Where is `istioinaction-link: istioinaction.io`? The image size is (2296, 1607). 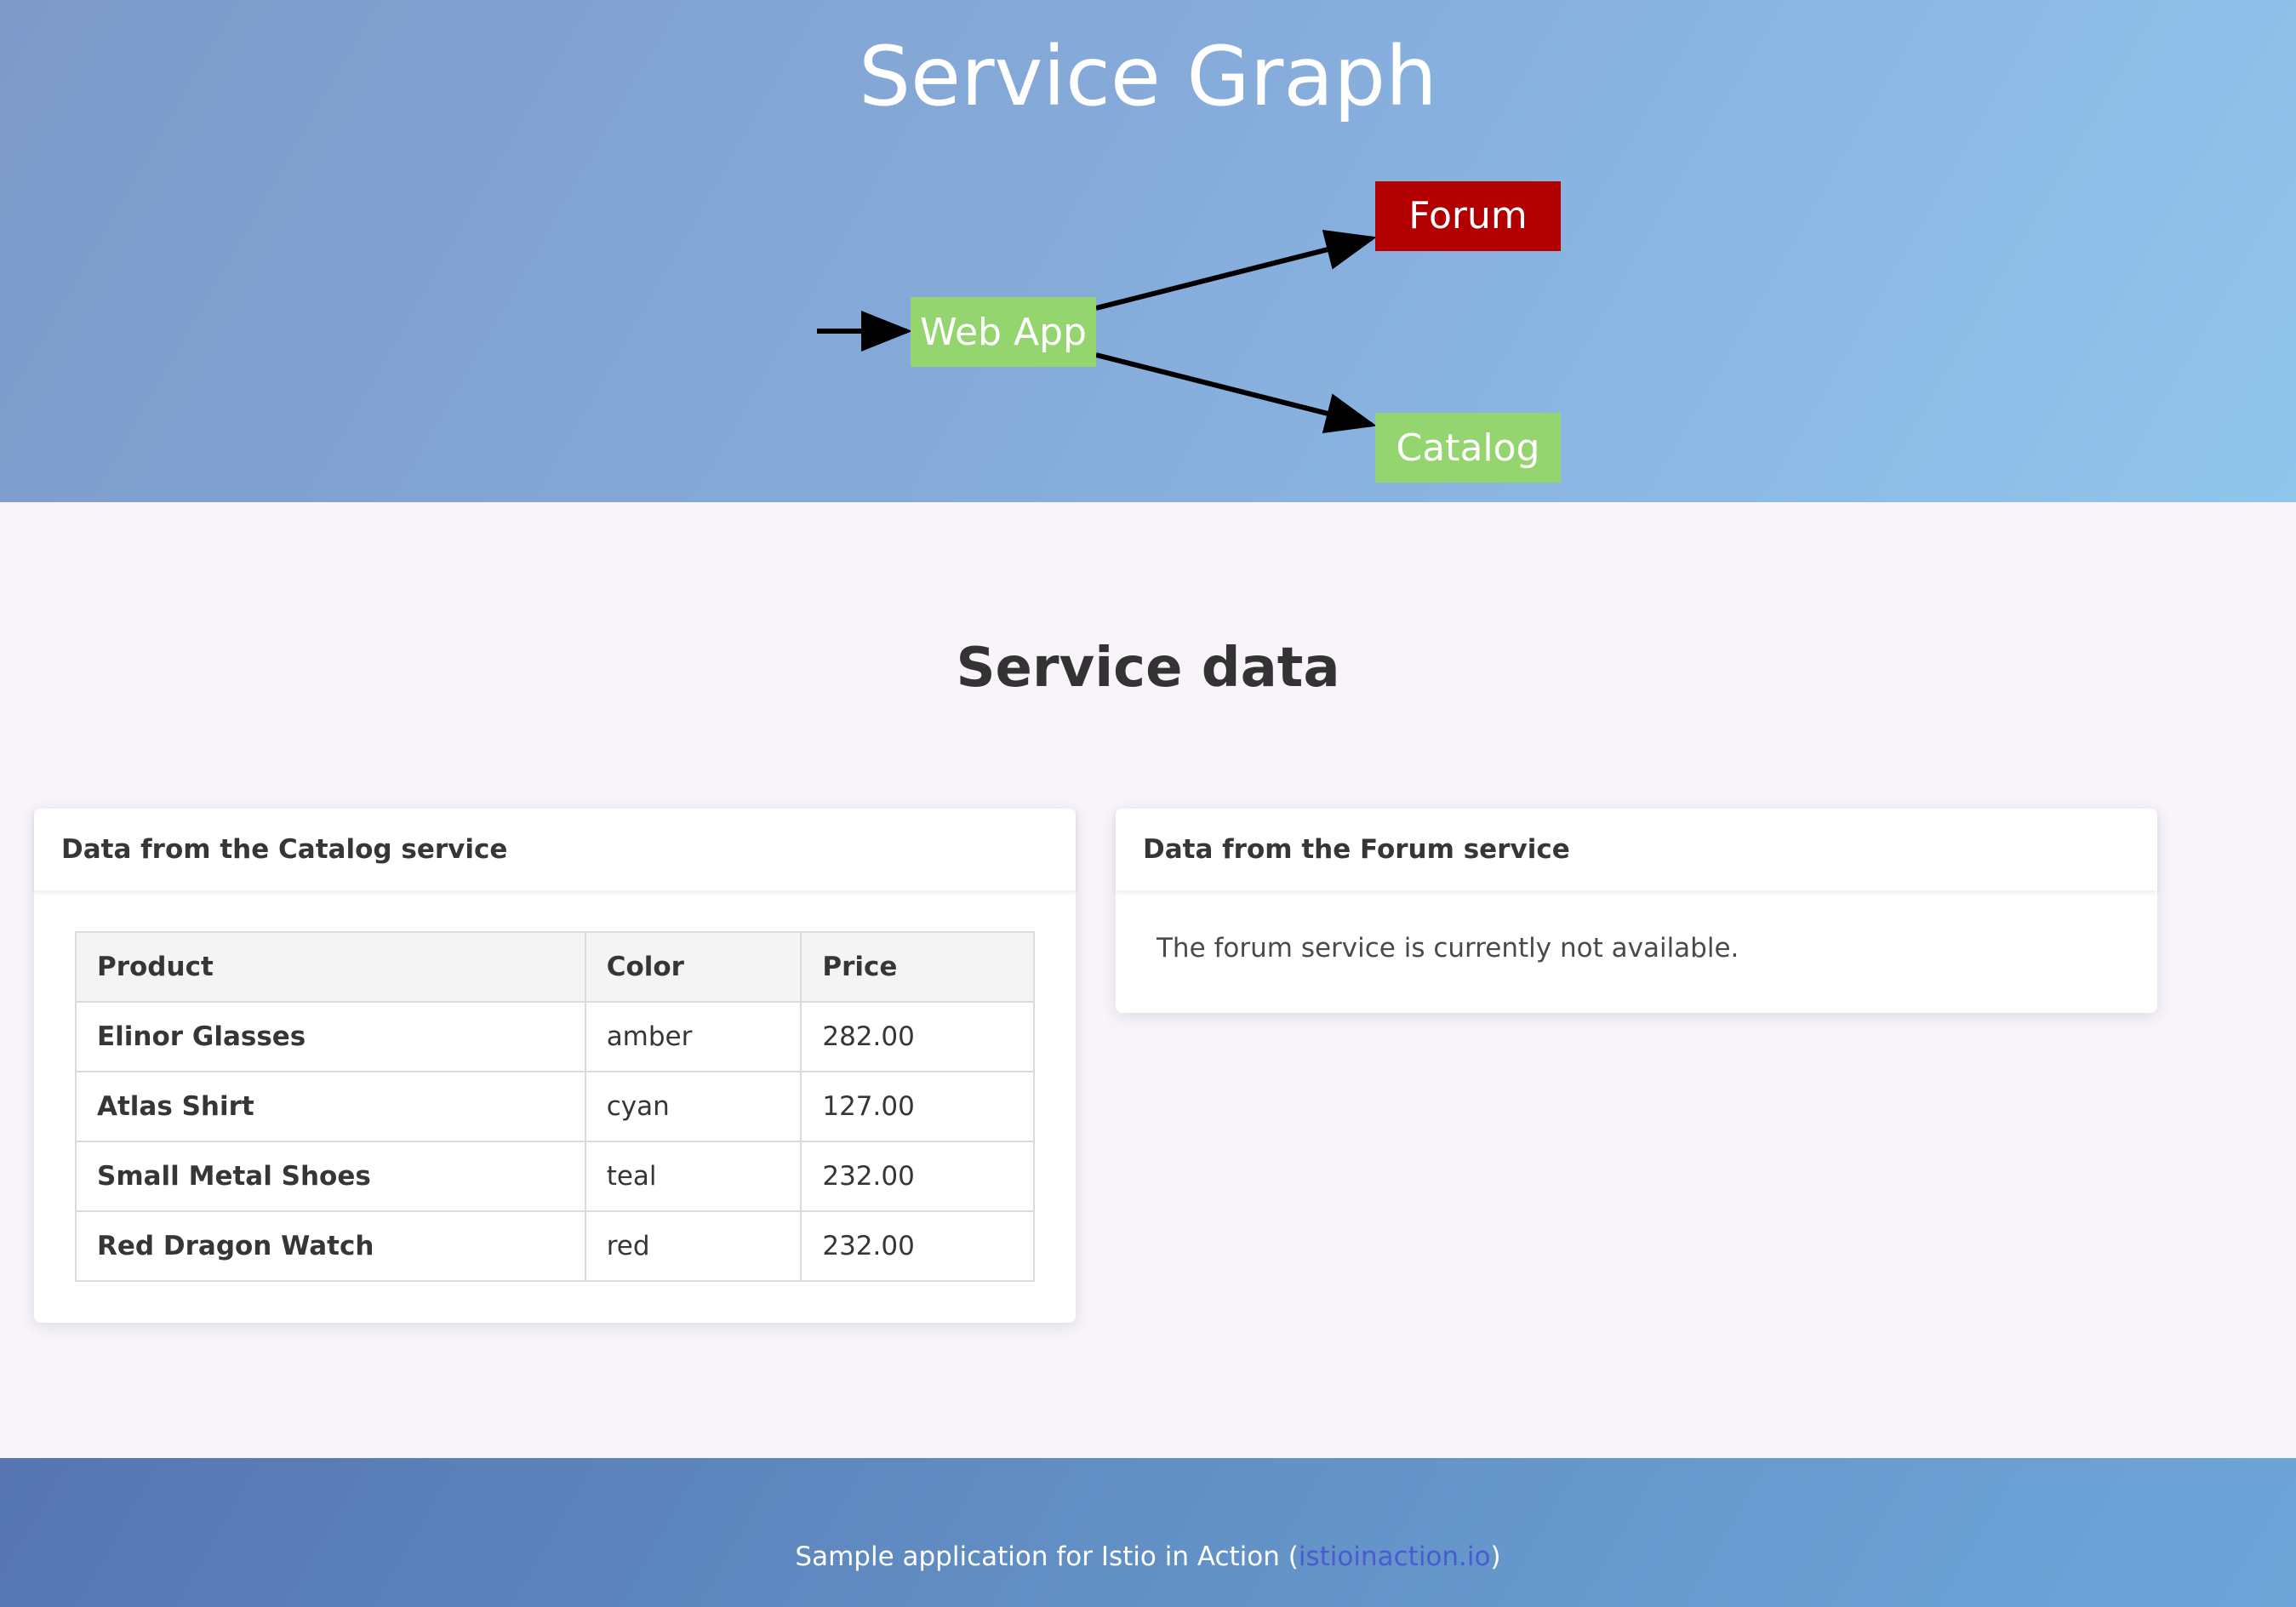
istioinaction-link: istioinaction.io is located at coordinates (1395, 1556).